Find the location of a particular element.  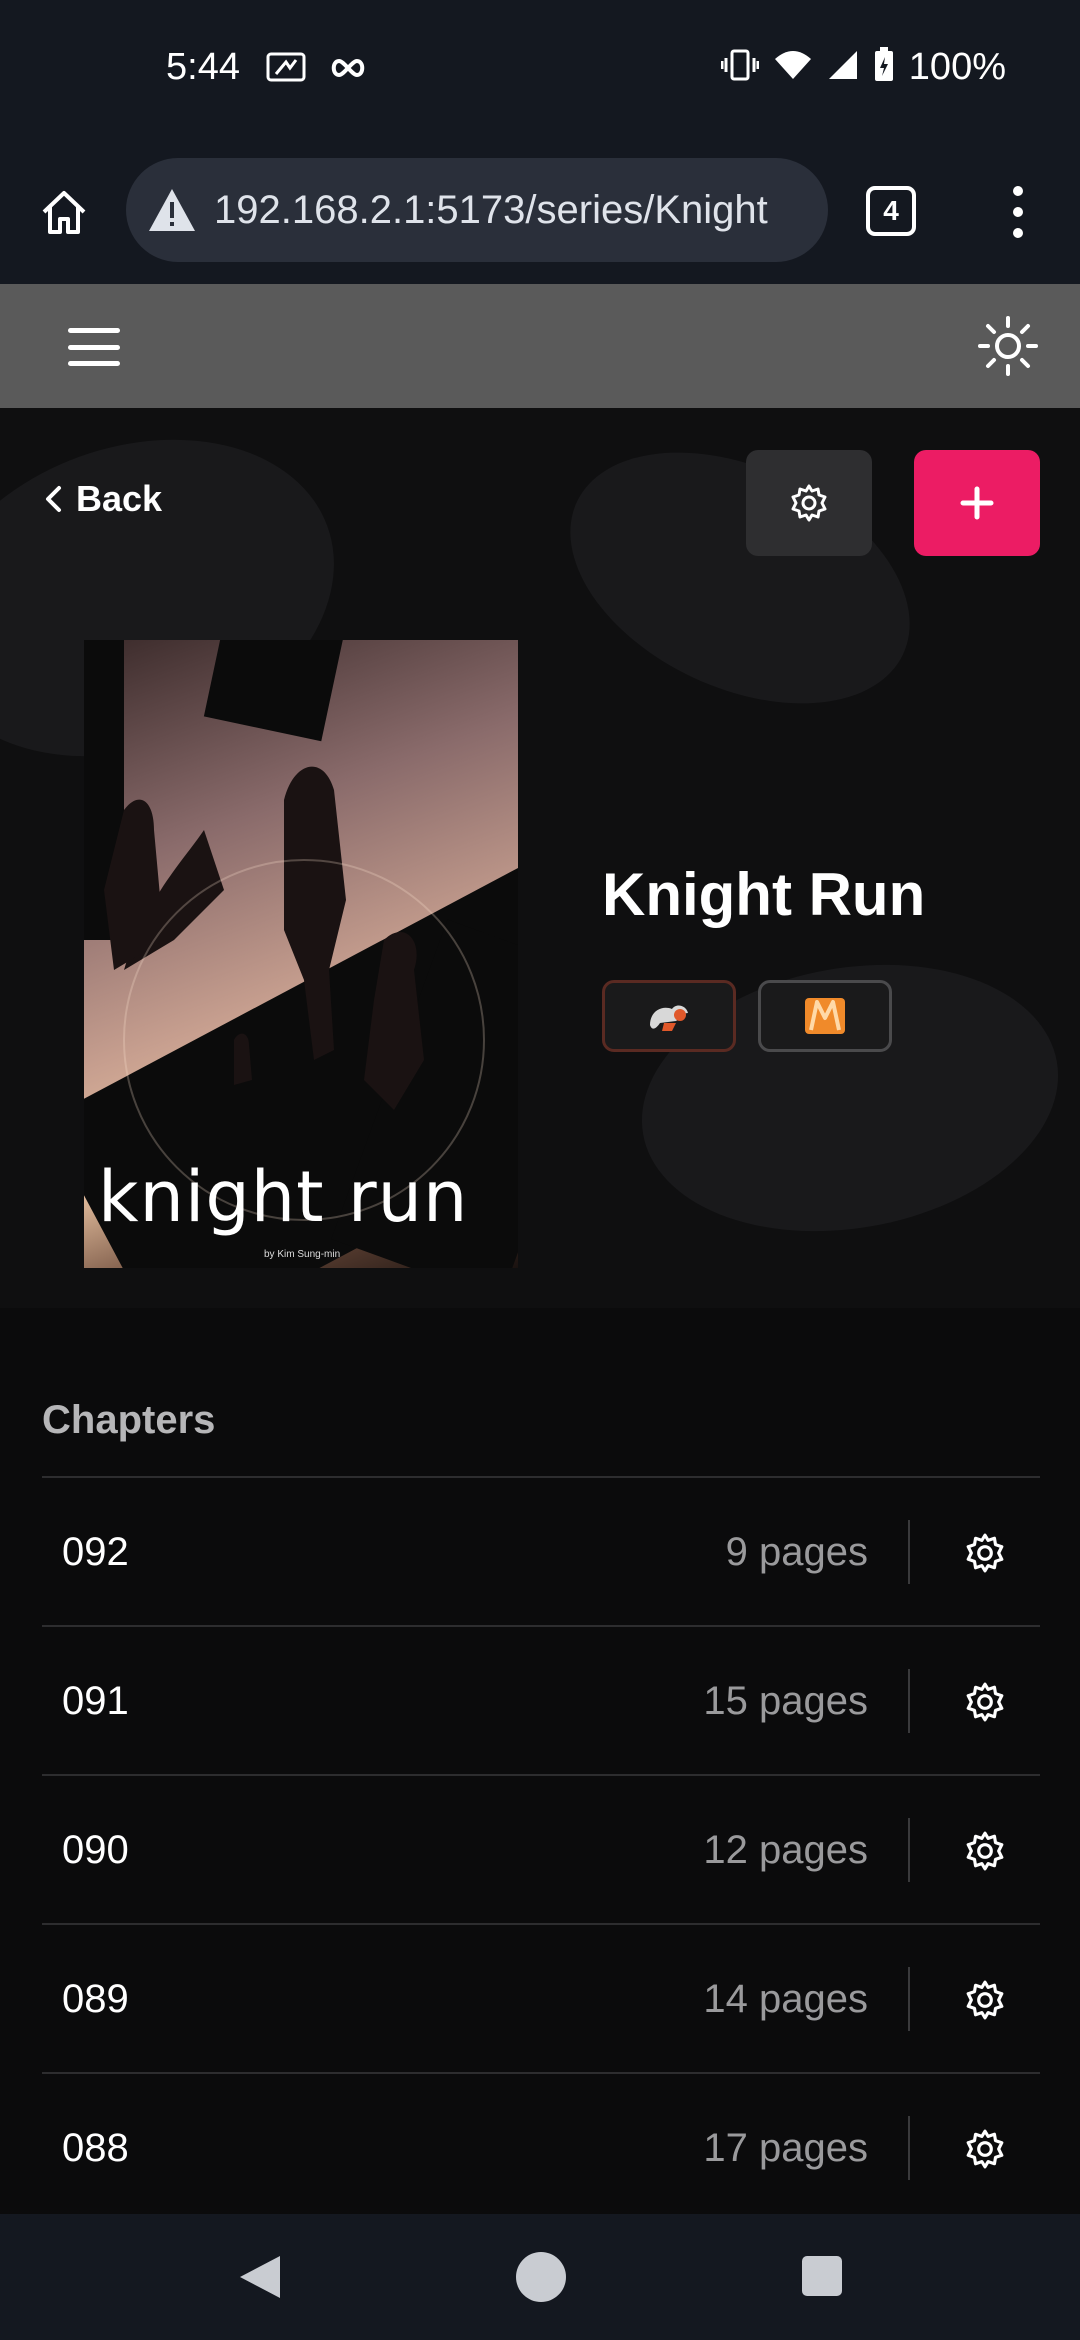

status-bar: 5:44 100% is located at coordinates (540, 70).